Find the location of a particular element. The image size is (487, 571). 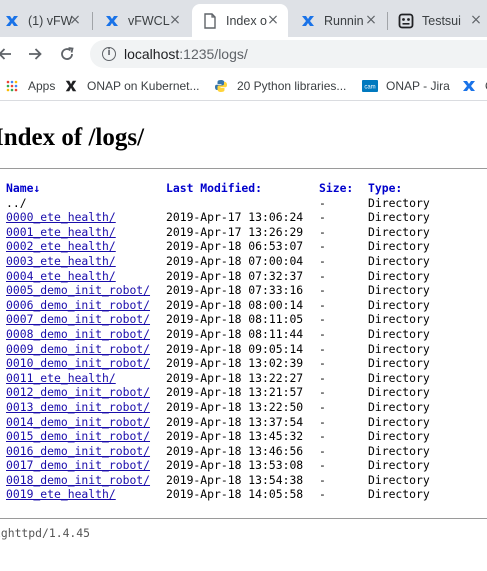

tab-testsuite: Testsui × is located at coordinates (437, 20).